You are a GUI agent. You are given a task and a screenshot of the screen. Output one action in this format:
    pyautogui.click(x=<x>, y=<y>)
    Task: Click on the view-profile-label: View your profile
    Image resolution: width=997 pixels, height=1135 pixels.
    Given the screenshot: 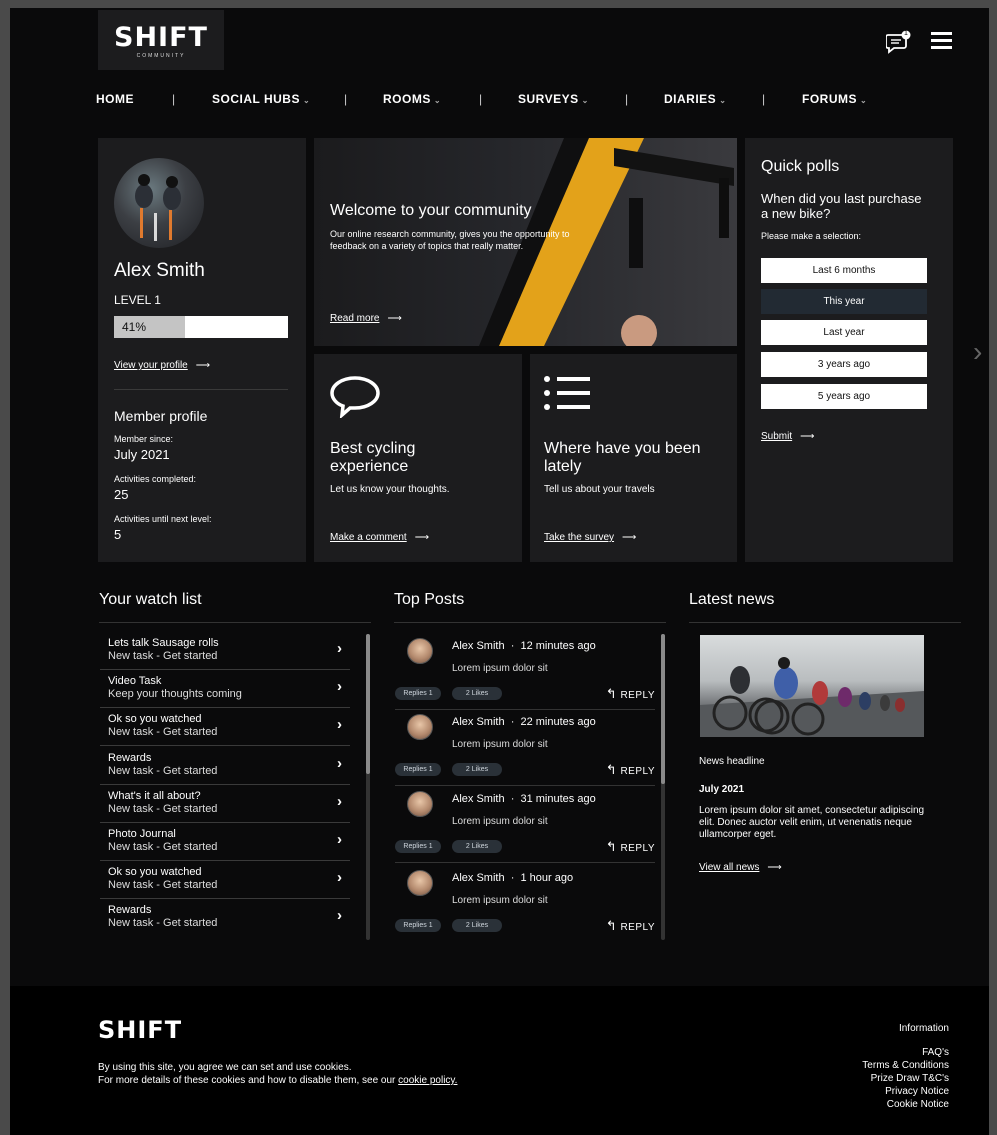 What is the action you would take?
    pyautogui.click(x=151, y=365)
    